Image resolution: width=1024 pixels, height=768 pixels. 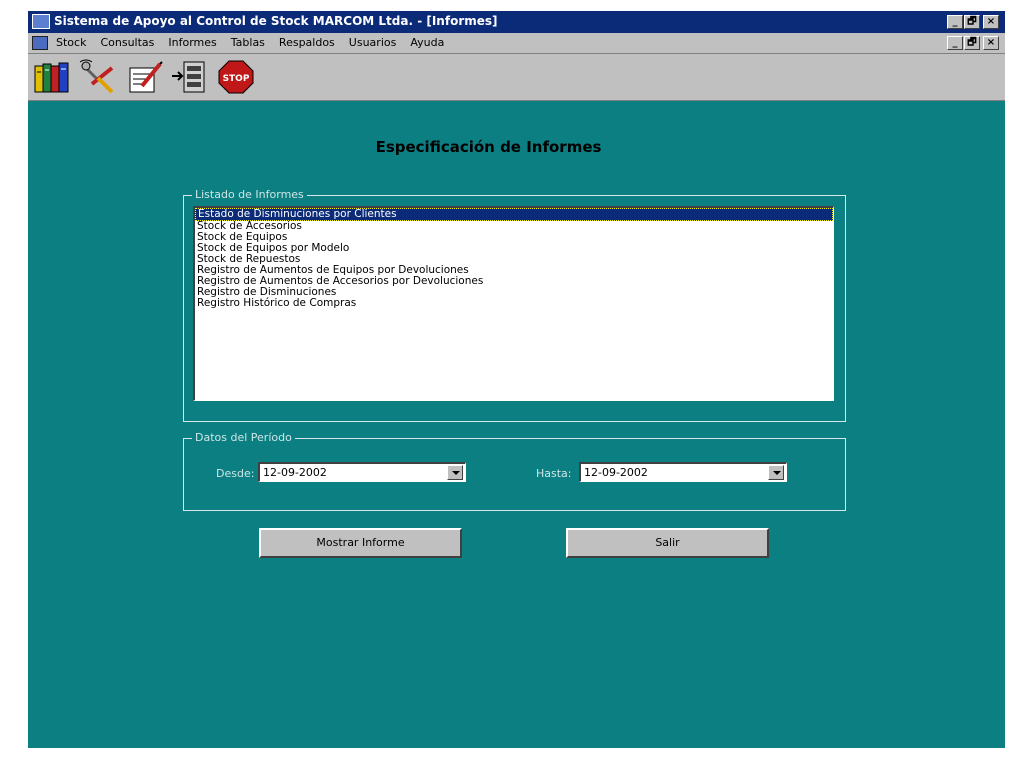 What do you see at coordinates (488, 147) in the screenshot?
I see `page-title: Especificación de Informes` at bounding box center [488, 147].